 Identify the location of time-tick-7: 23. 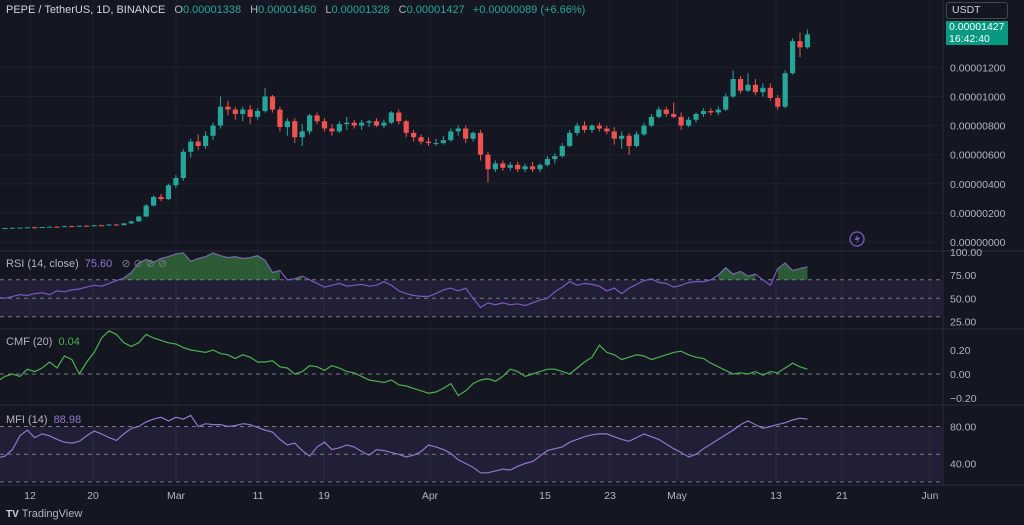
(610, 496).